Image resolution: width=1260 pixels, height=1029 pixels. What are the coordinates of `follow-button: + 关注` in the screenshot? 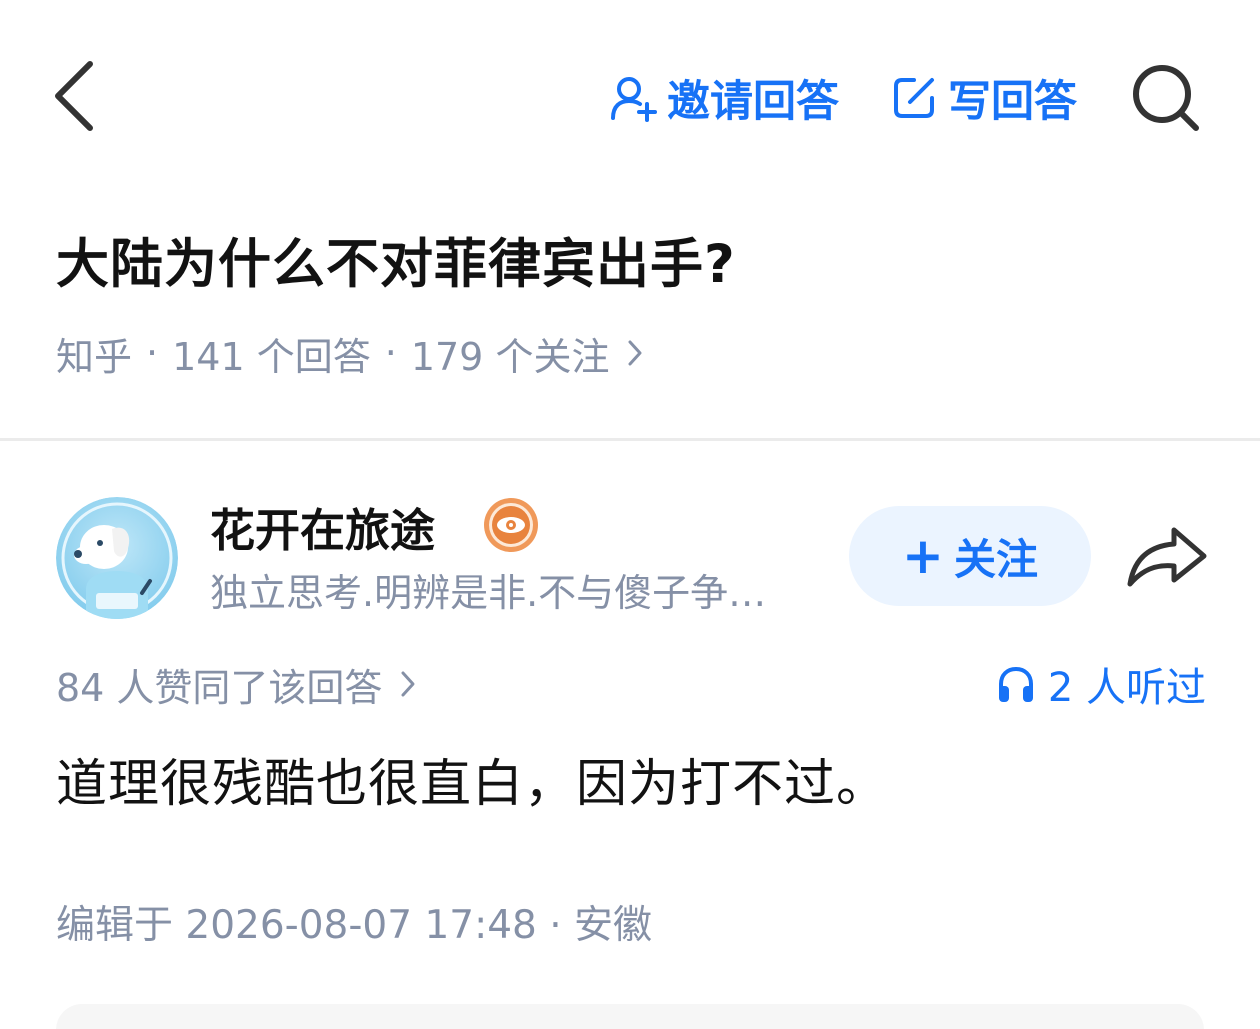 It's located at (970, 556).